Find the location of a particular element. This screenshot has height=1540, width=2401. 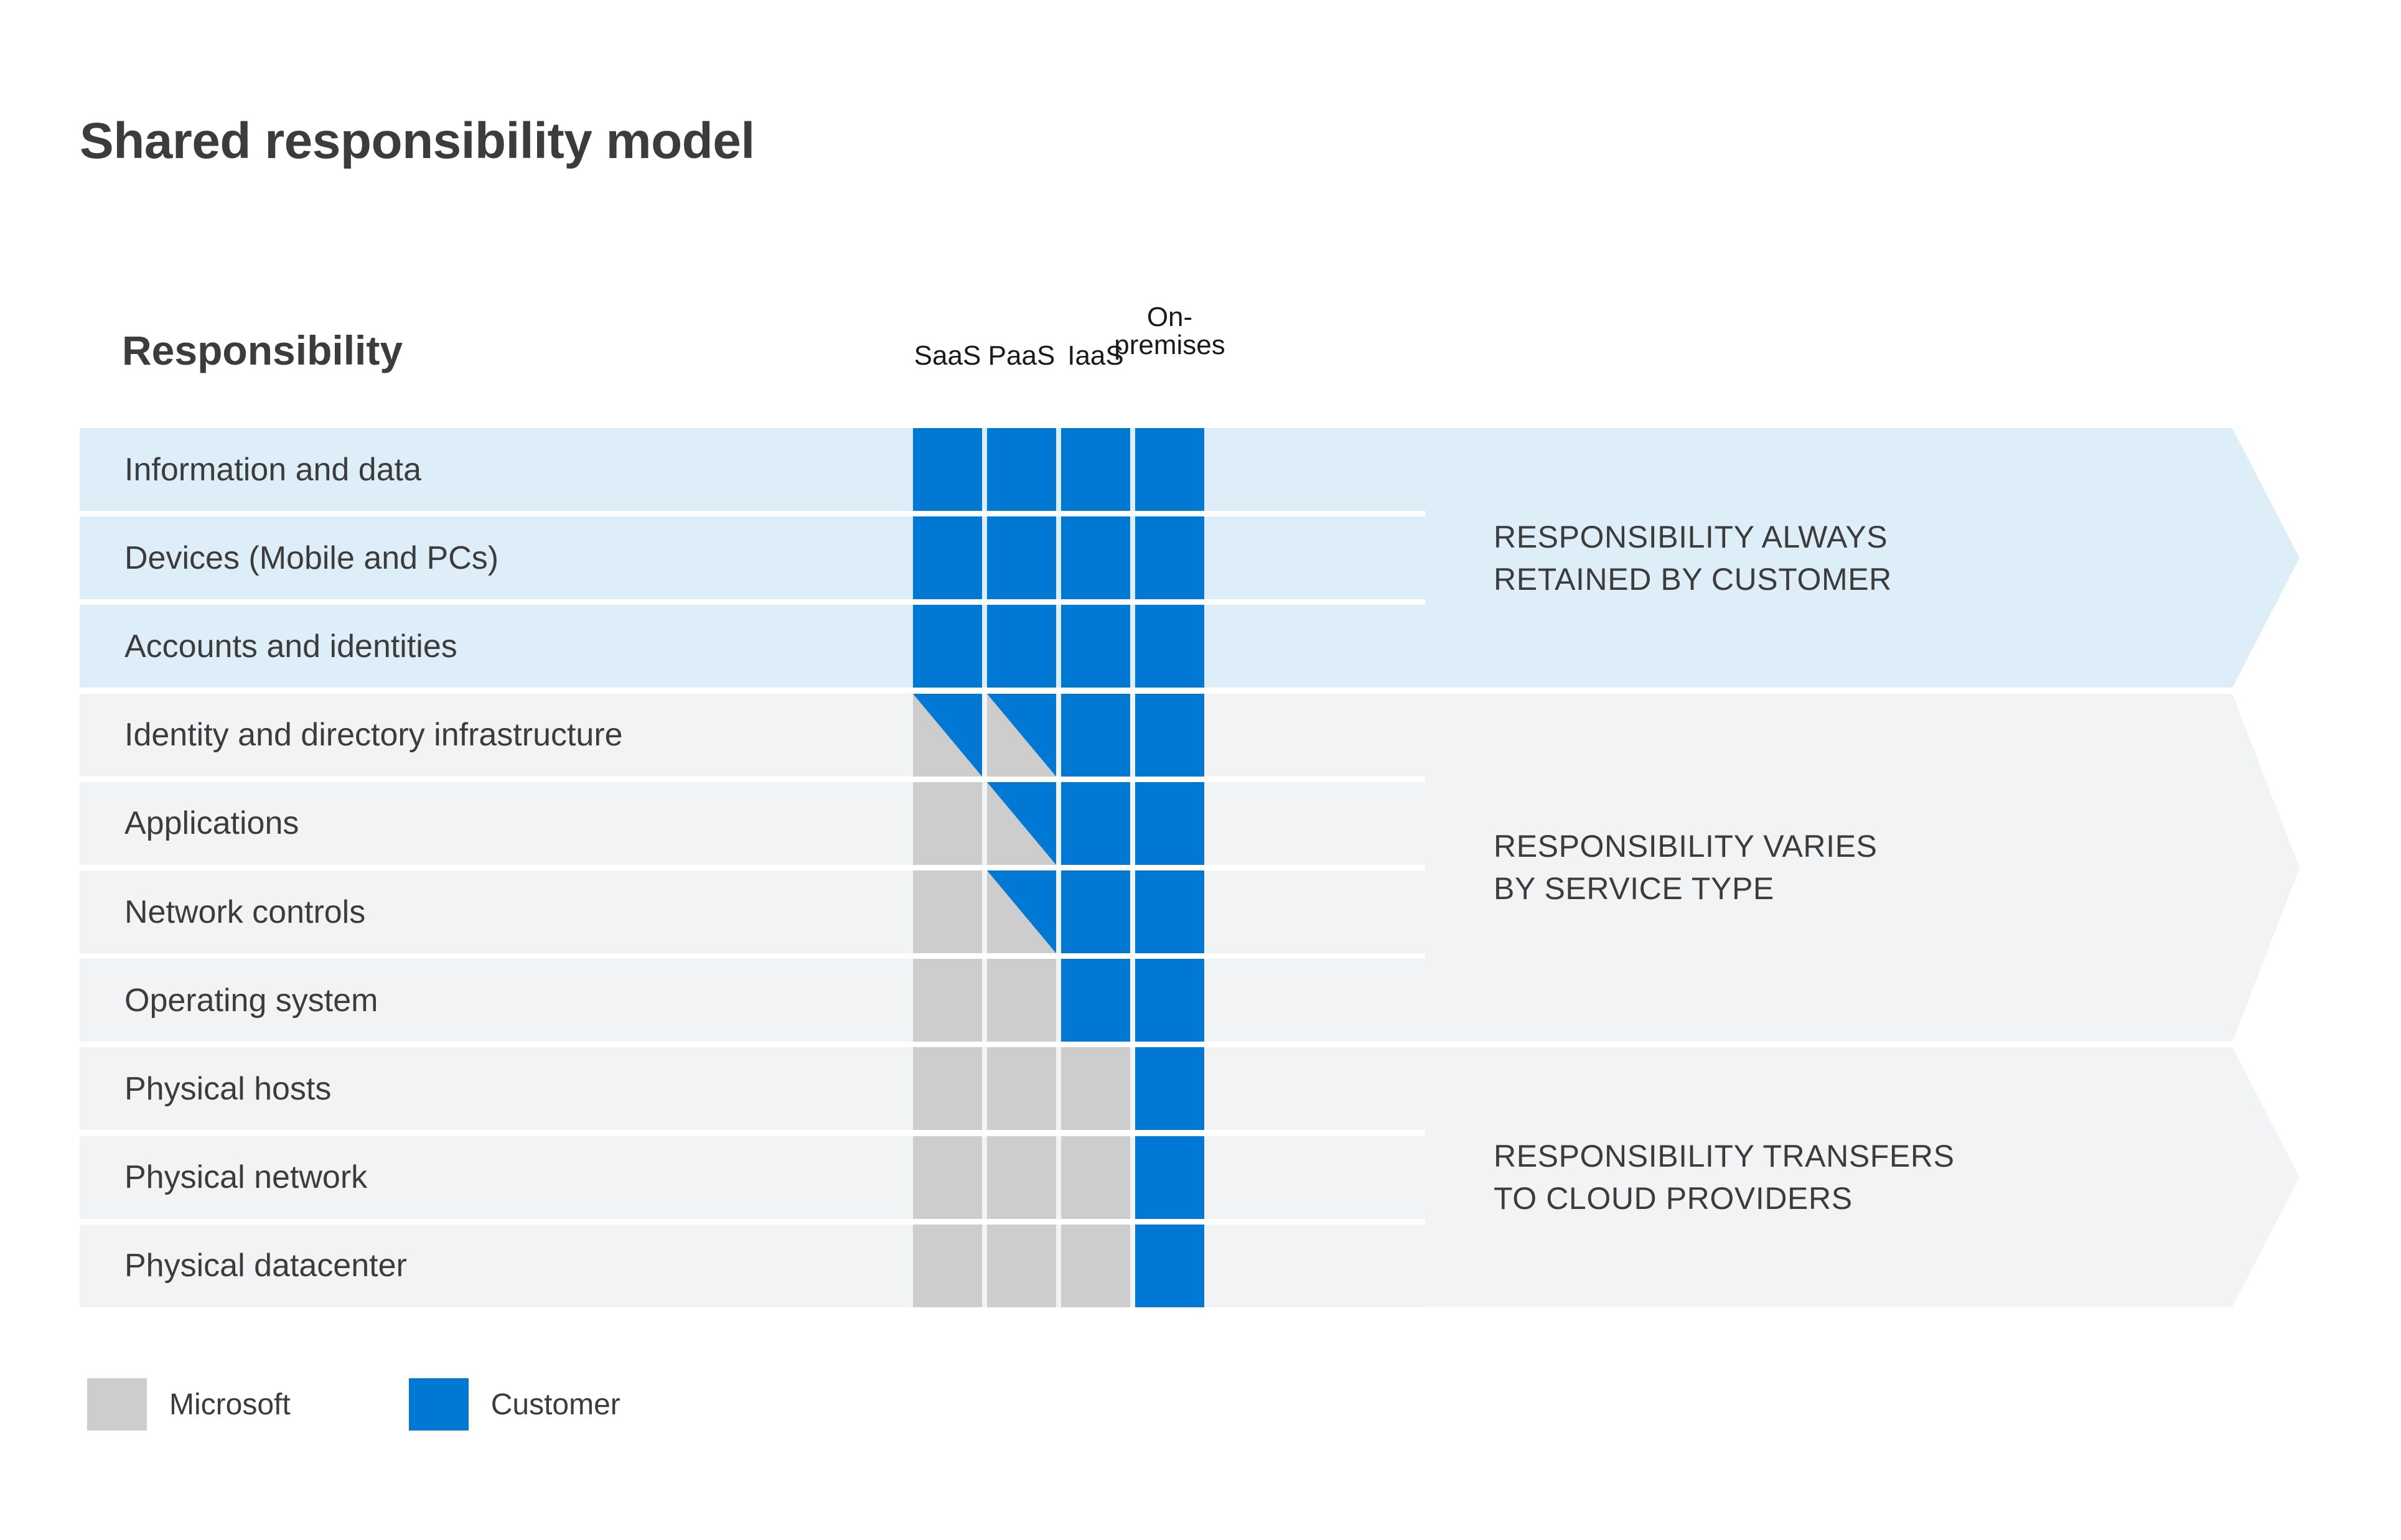

legend: Microsoft Customer is located at coordinates (353, 1404).